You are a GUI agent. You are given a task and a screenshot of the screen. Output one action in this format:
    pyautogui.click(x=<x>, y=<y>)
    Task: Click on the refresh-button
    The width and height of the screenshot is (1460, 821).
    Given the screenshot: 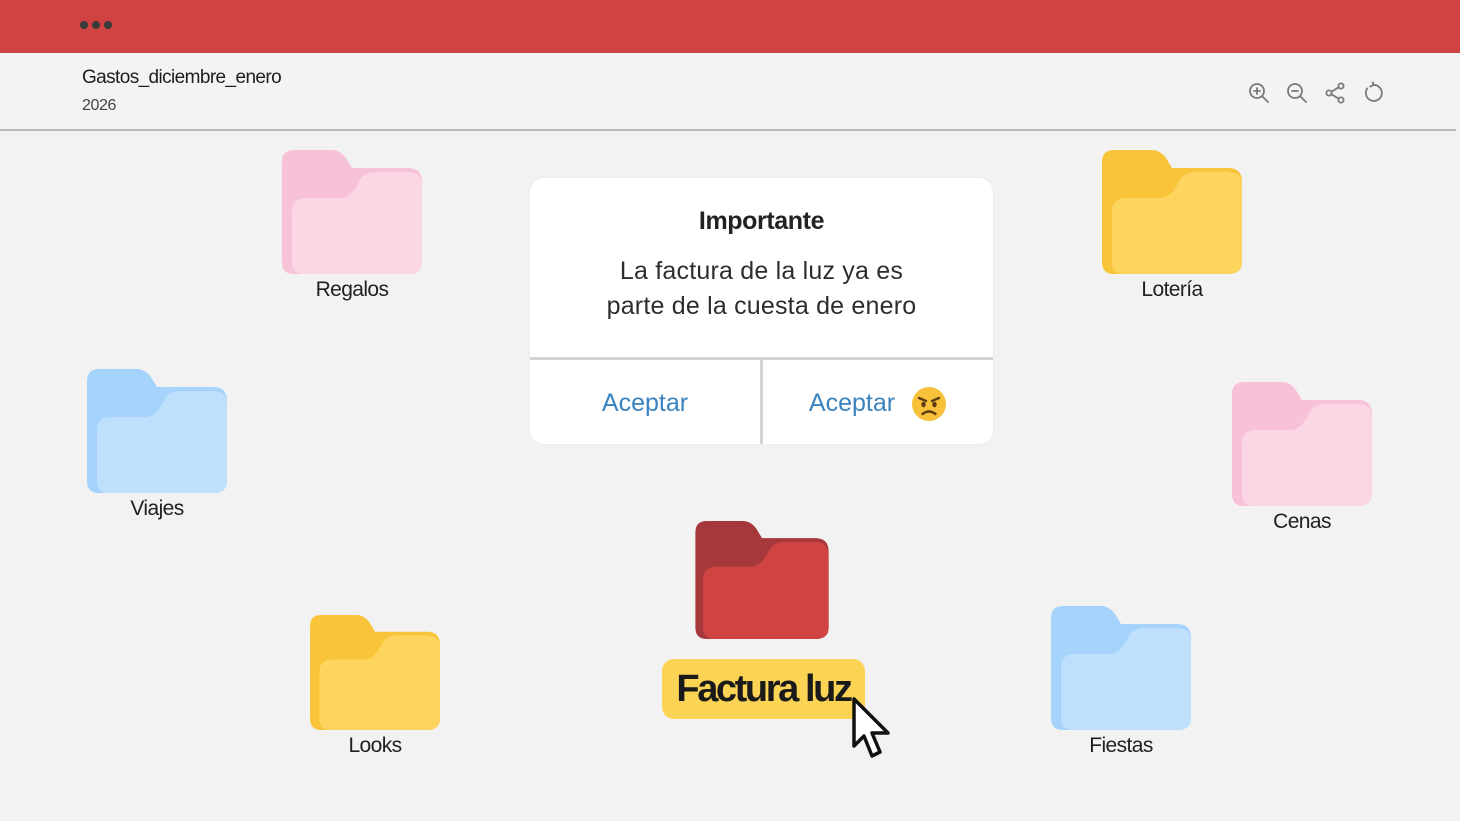 What is the action you would take?
    pyautogui.click(x=1373, y=93)
    